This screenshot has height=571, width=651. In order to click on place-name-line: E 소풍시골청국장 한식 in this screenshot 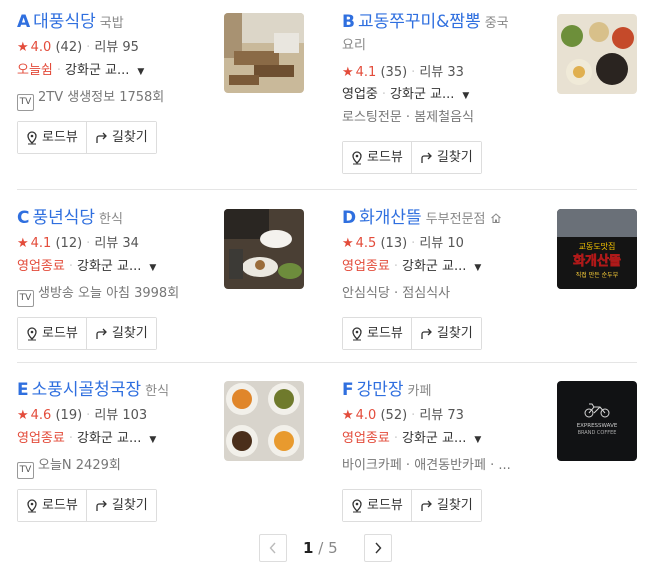, I will do `click(122, 391)`.